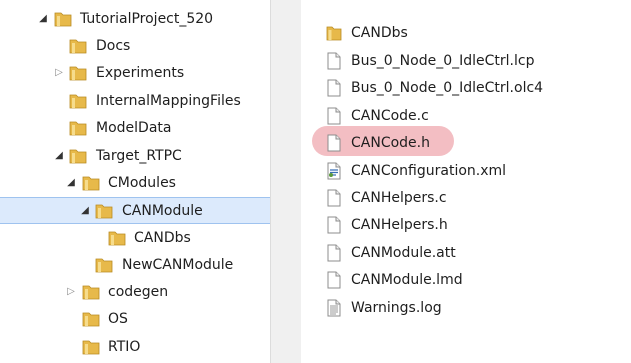 The width and height of the screenshot is (631, 363). Describe the element at coordinates (466, 280) in the screenshot. I see `list-item-file: CANModule.lmd` at that location.